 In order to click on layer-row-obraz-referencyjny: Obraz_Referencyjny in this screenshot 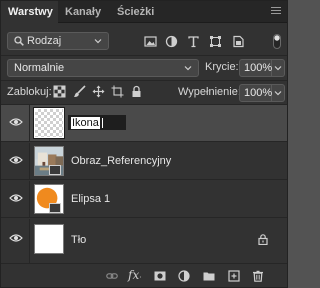, I will do `click(144, 161)`.